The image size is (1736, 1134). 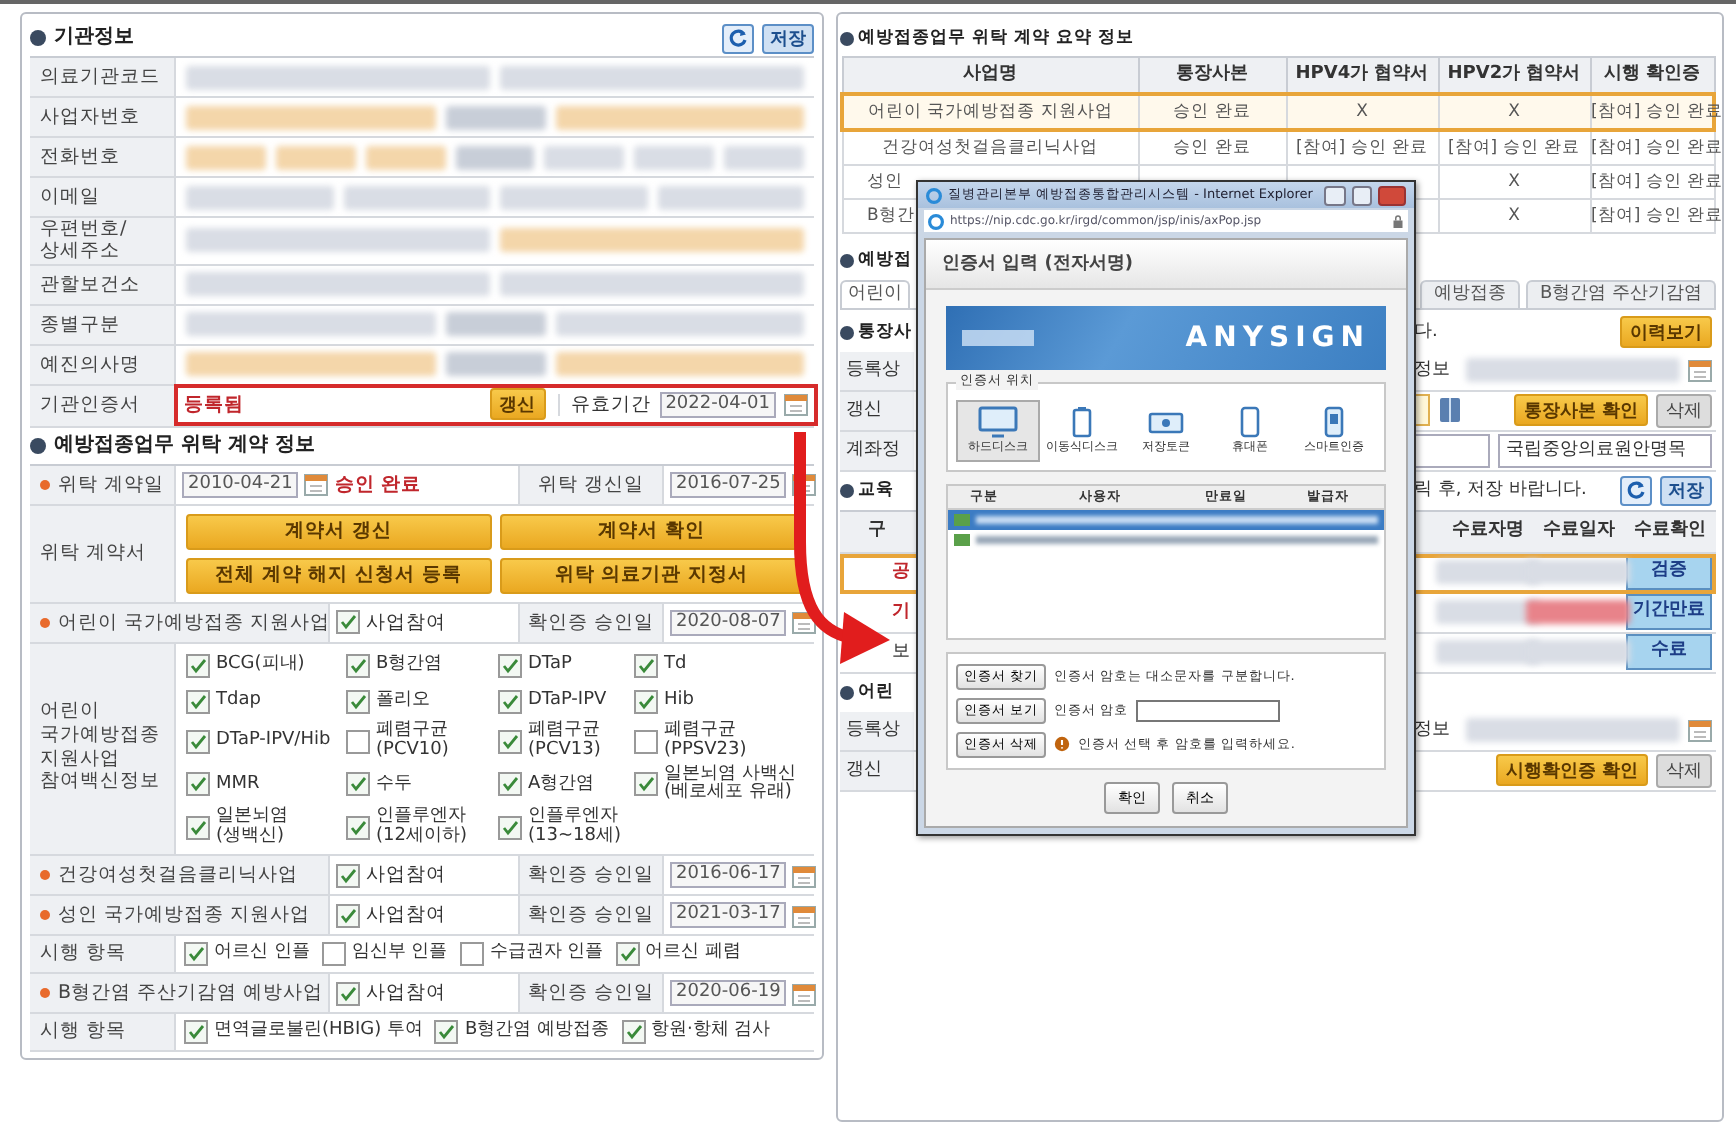 What do you see at coordinates (378, 484) in the screenshot?
I see `status-text: 승인 완료` at bounding box center [378, 484].